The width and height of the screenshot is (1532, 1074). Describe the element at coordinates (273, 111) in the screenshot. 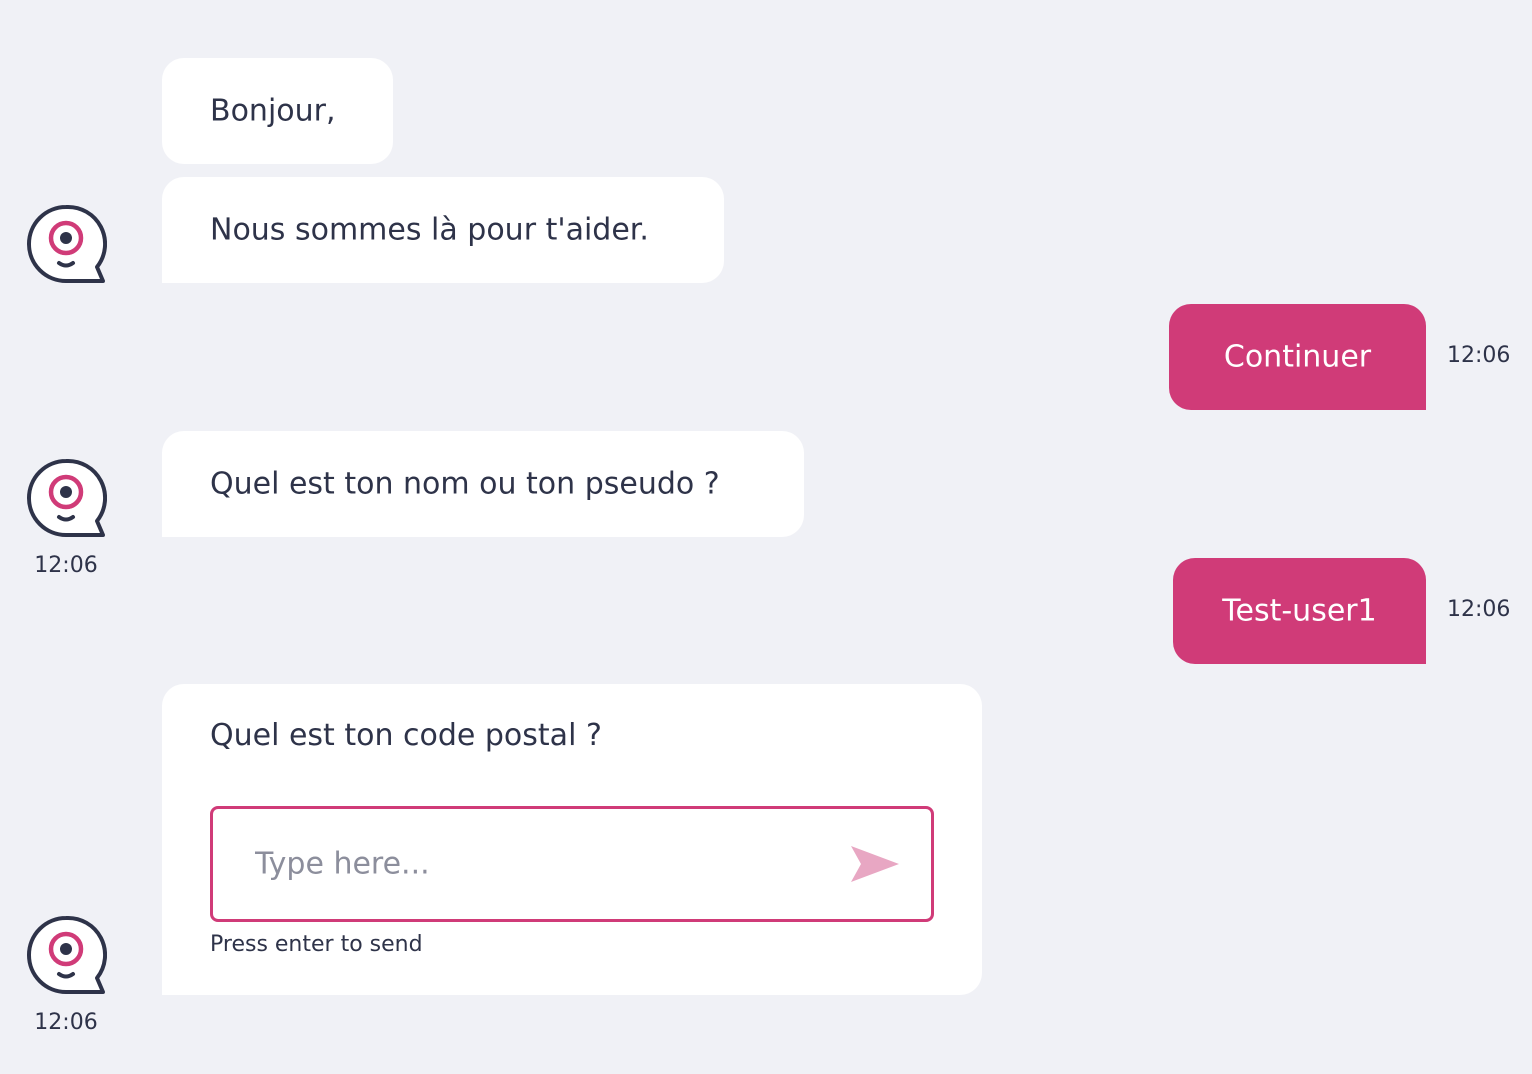

I see `bot-message-text: Bonjour,` at that location.